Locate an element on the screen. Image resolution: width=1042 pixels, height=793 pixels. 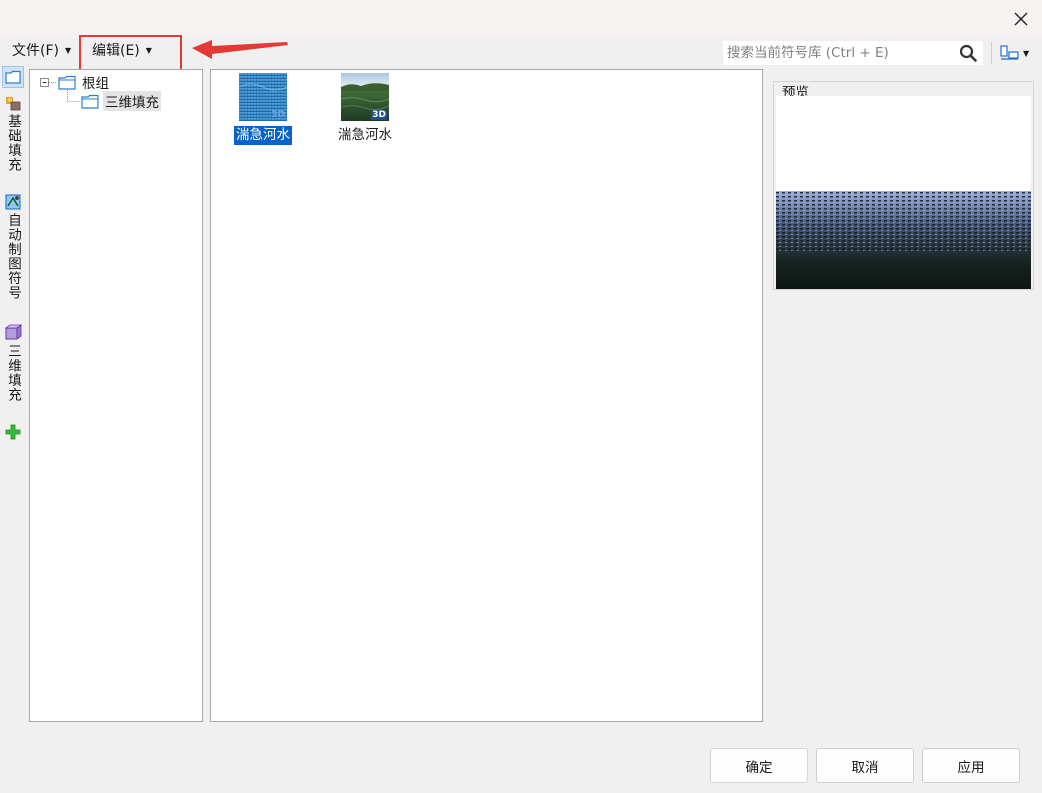
add-tab-button is located at coordinates (13, 432).